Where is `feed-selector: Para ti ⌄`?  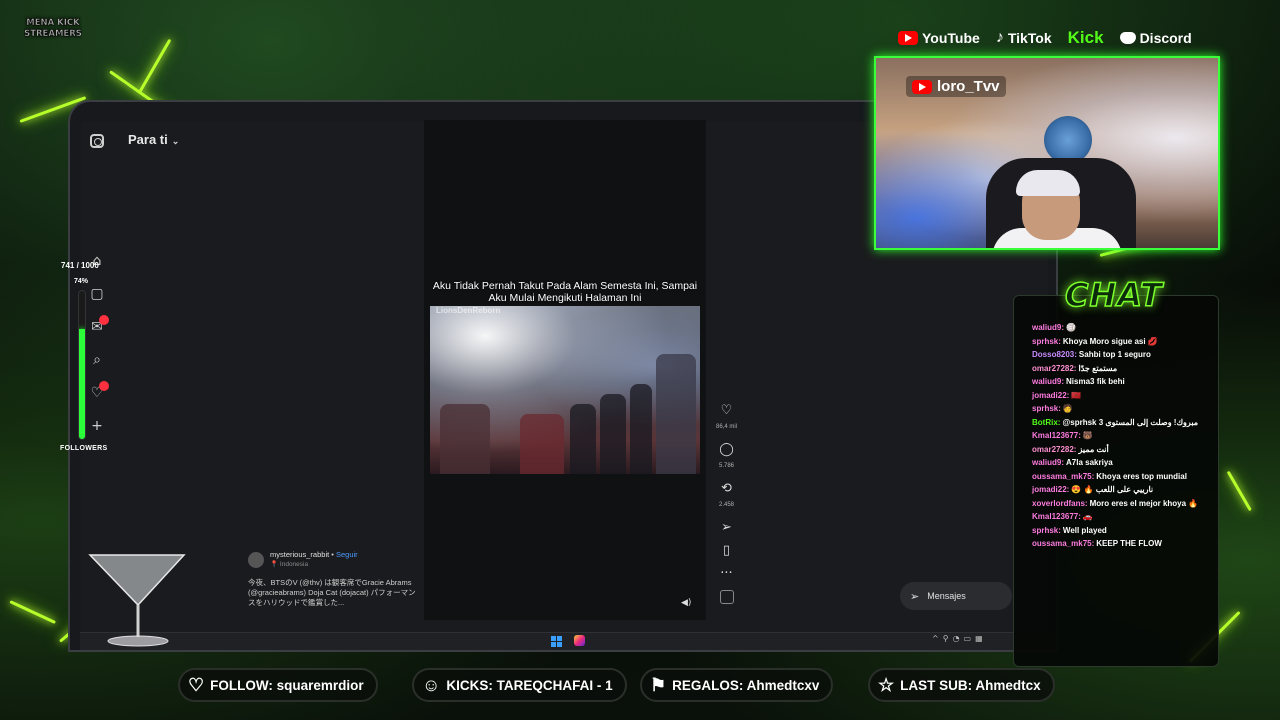
feed-selector: Para ti ⌄ is located at coordinates (153, 139).